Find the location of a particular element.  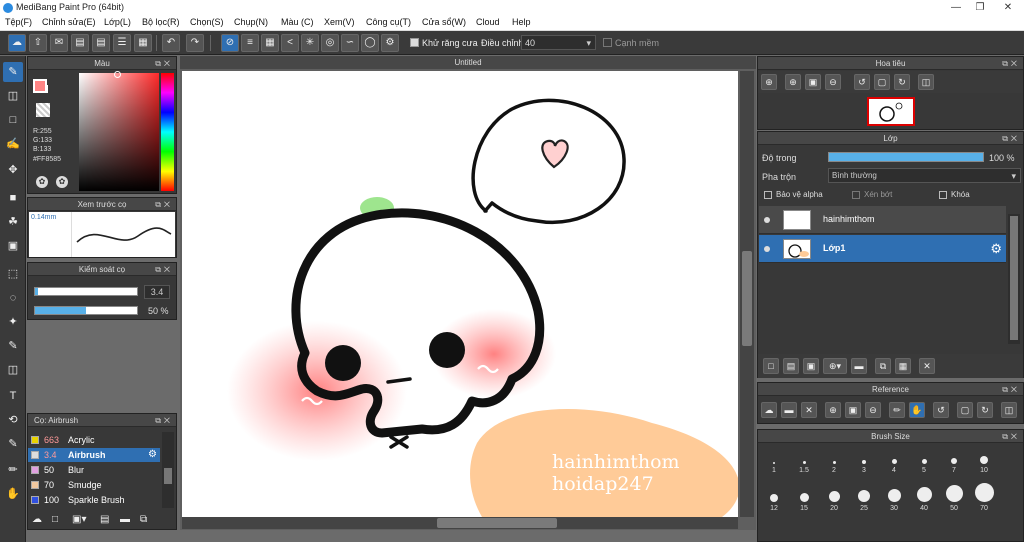

brush-size-preset: 5 is located at coordinates (924, 464).